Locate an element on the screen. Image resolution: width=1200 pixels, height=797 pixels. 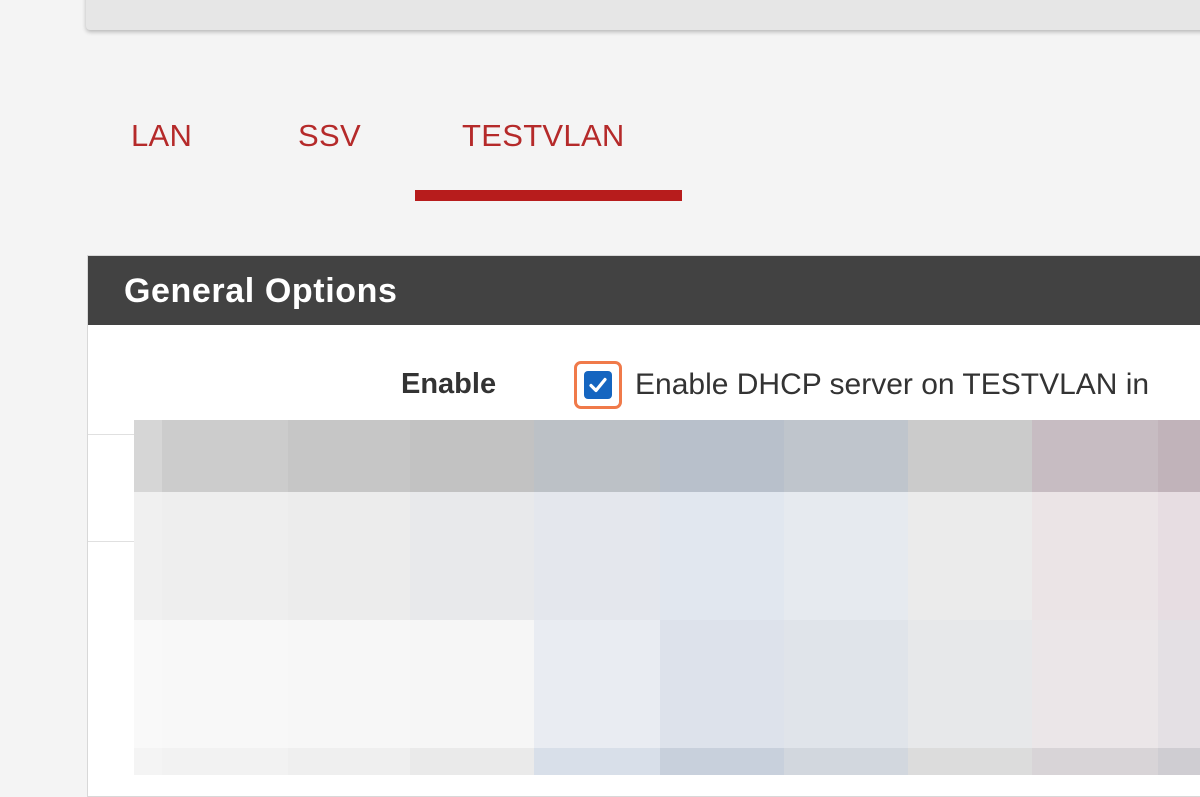
checkmark-icon is located at coordinates (598, 385).